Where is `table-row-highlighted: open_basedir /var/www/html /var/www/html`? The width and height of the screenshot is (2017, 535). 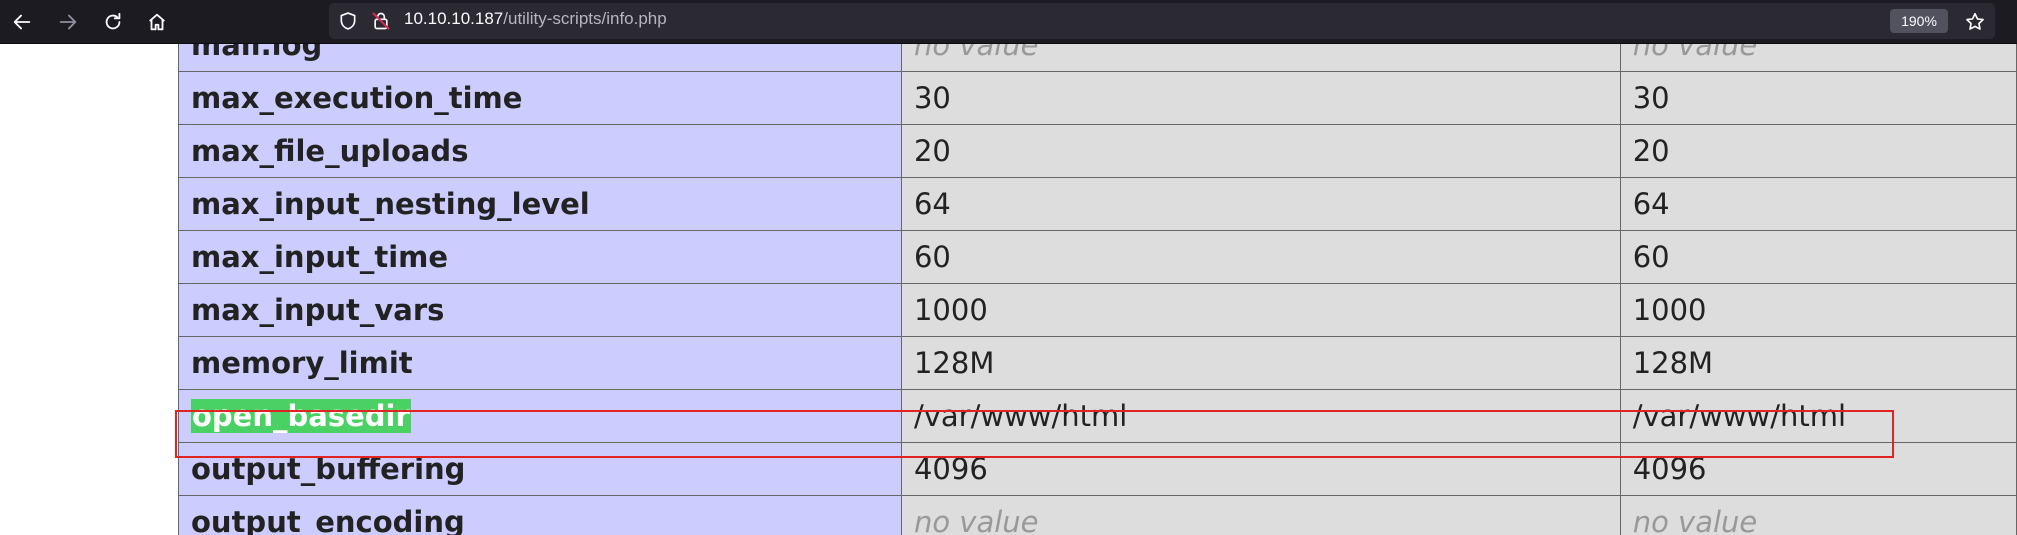 table-row-highlighted: open_basedir /var/www/html /var/www/html is located at coordinates (1097, 416).